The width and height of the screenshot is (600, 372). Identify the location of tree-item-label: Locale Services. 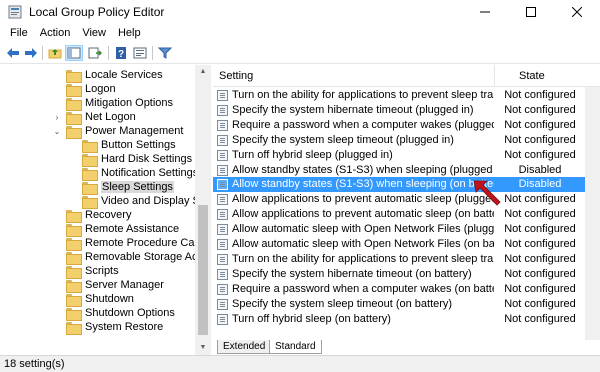
(124, 75).